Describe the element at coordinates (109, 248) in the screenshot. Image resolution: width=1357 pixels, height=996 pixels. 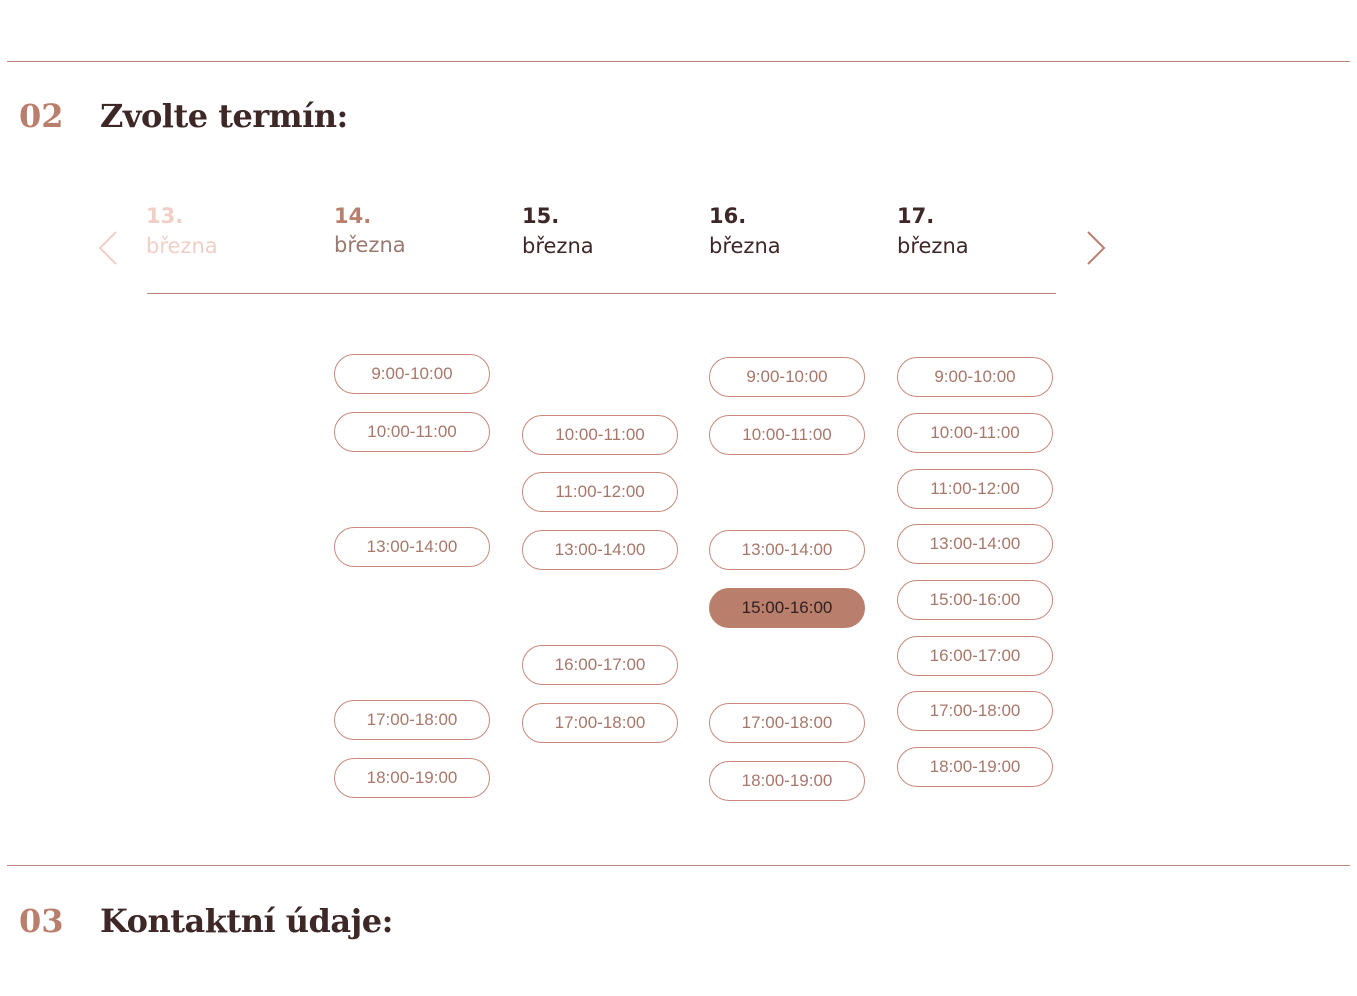
I see `prev-week-arrow-icon` at that location.